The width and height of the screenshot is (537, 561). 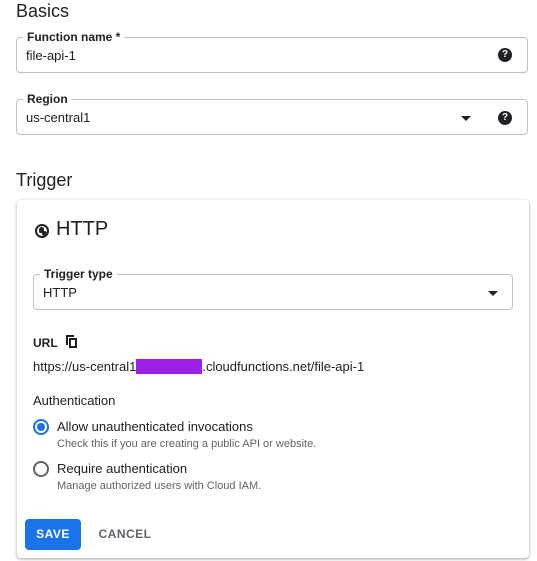 What do you see at coordinates (47, 99) in the screenshot?
I see `region-label: Region` at bounding box center [47, 99].